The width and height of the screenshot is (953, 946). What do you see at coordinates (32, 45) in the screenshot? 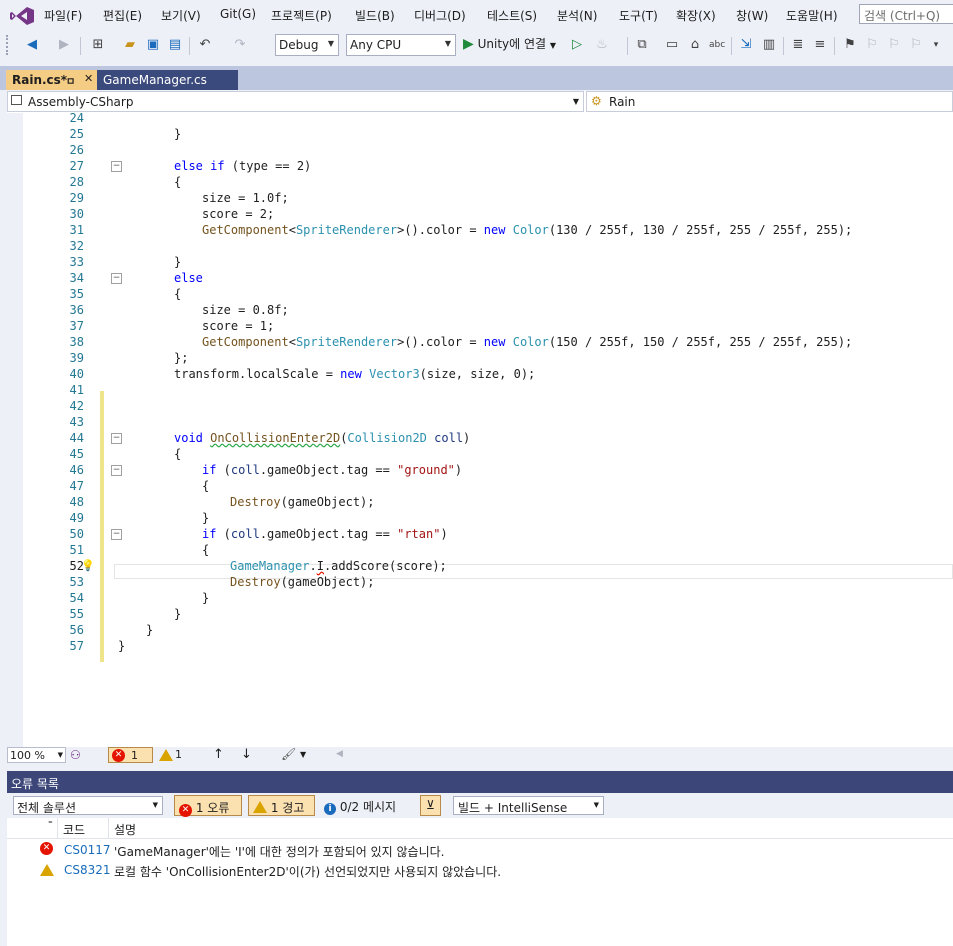
I see `back-icon: ◀` at bounding box center [32, 45].